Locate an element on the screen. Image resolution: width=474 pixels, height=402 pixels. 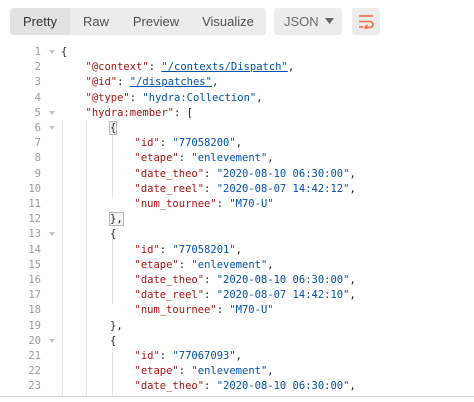
json-string-value: "/dispatches" is located at coordinates (171, 82).